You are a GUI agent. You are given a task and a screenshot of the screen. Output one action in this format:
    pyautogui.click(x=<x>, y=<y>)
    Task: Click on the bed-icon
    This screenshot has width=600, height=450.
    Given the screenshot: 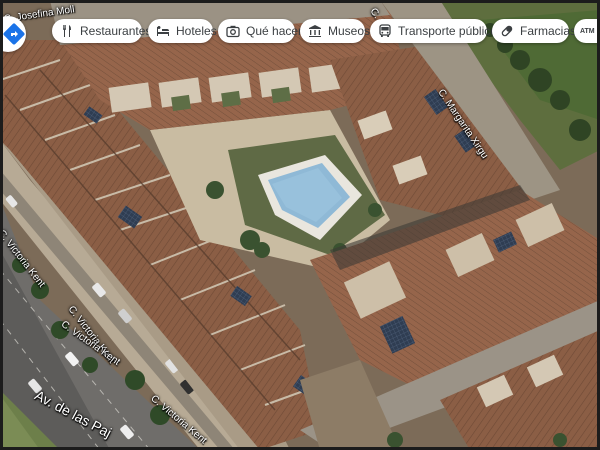 What is the action you would take?
    pyautogui.click(x=163, y=31)
    